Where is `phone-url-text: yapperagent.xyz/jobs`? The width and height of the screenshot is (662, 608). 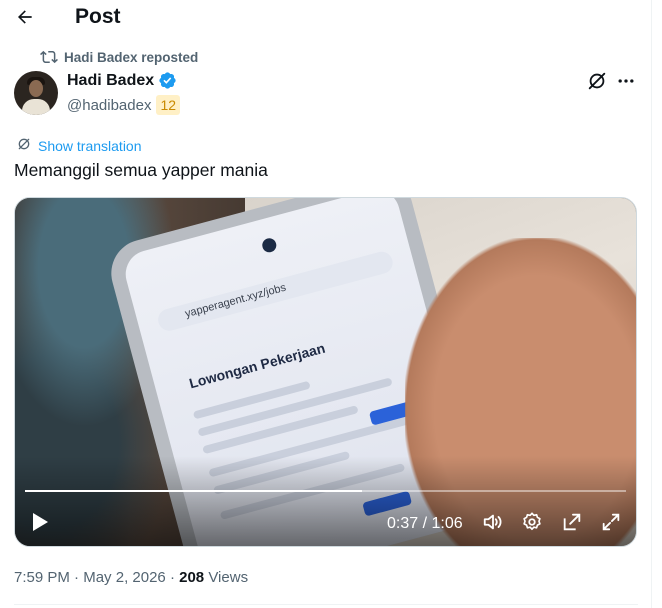 phone-url-text: yapperagent.xyz/jobs is located at coordinates (235, 301).